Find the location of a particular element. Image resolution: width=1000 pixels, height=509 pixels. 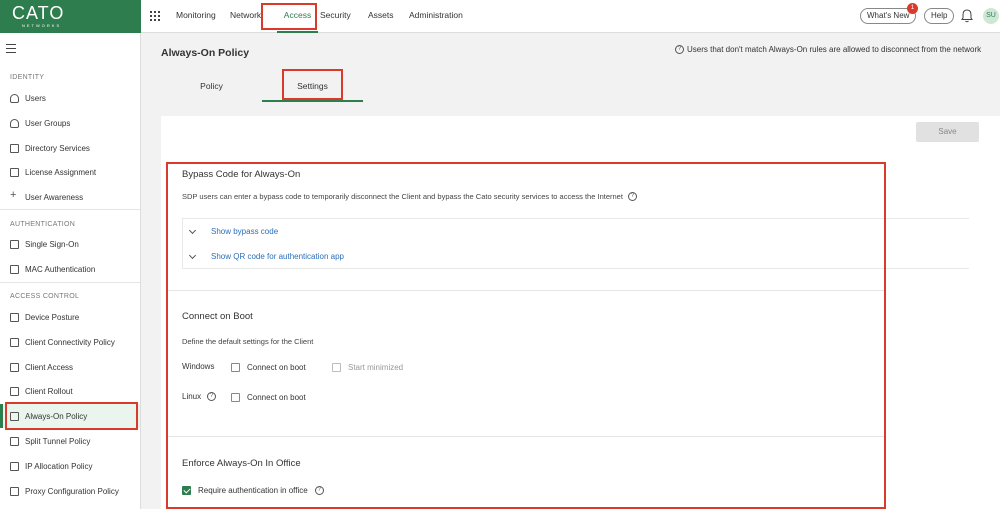

user-group-icon is located at coordinates (14, 123).